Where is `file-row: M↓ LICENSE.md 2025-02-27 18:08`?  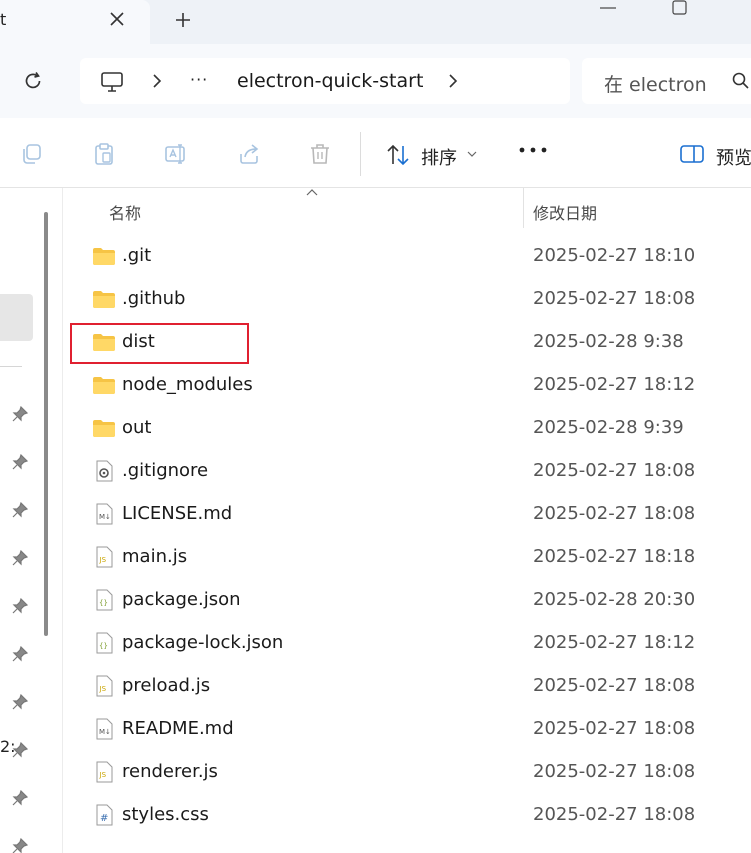 file-row: M↓ LICENSE.md 2025-02-27 18:08 is located at coordinates (407, 514).